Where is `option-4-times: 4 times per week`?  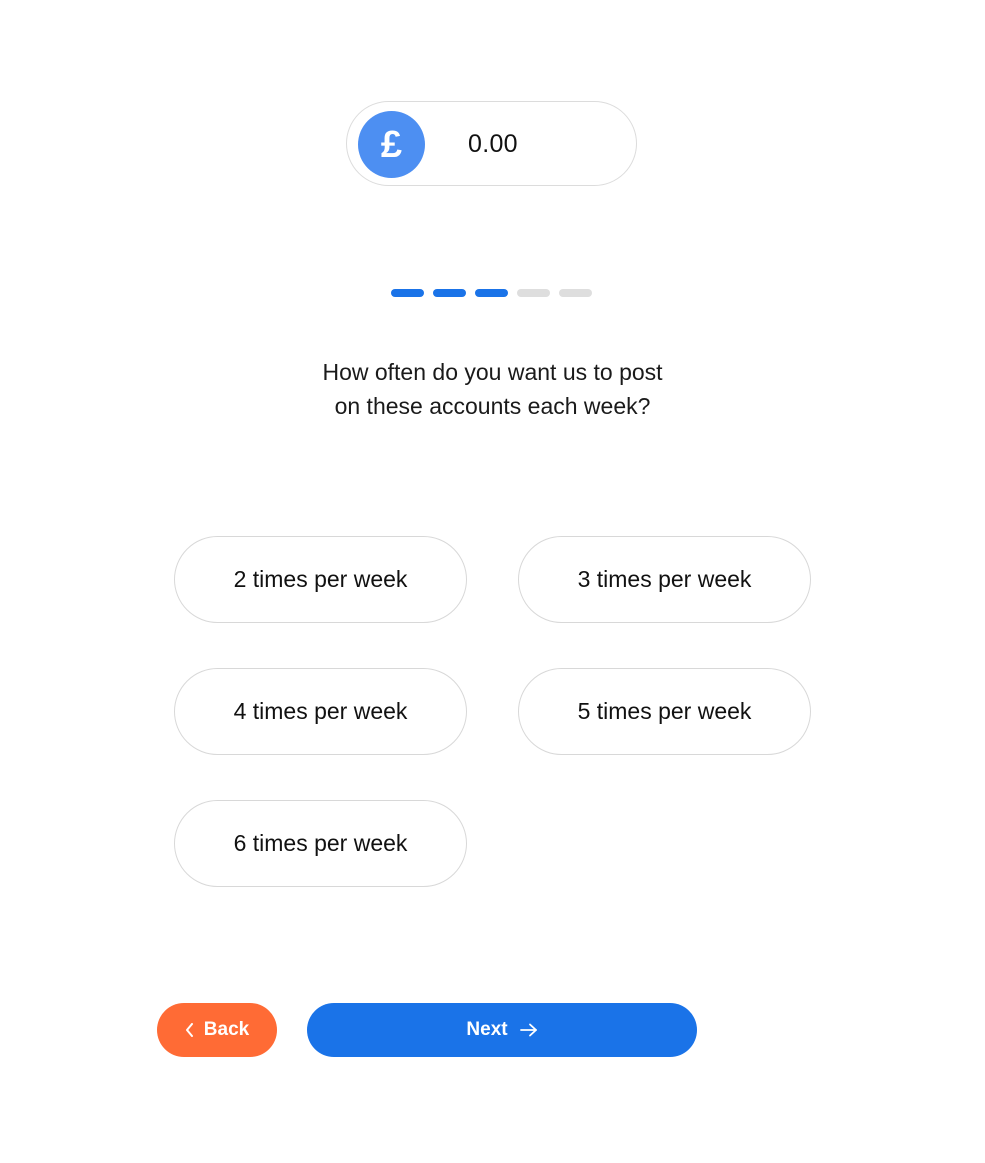
option-4-times: 4 times per week is located at coordinates (320, 711).